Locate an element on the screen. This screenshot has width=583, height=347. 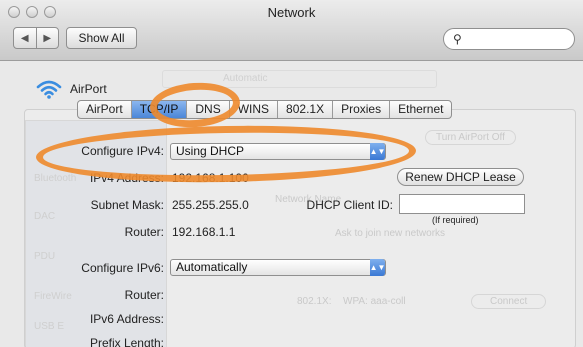
tab-ethernet: Ethernet is located at coordinates (420, 109).